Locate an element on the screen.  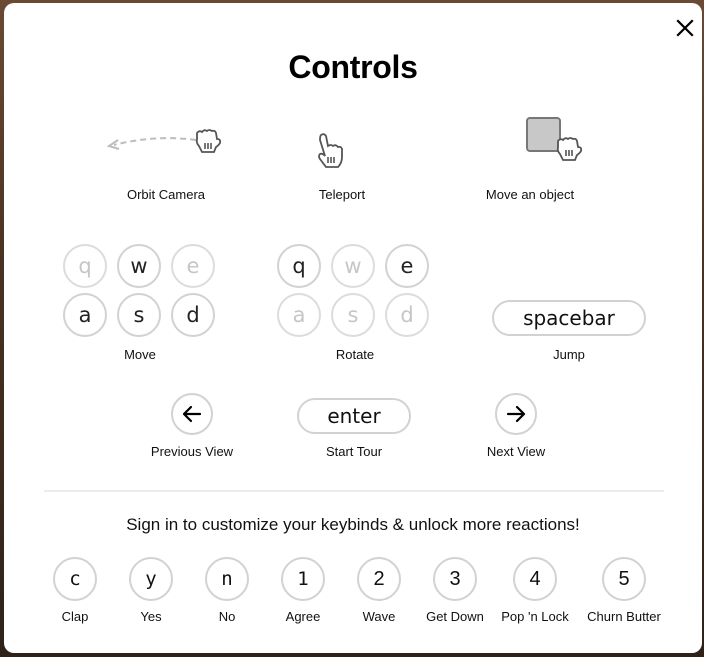
section-divider is located at coordinates (354, 491).